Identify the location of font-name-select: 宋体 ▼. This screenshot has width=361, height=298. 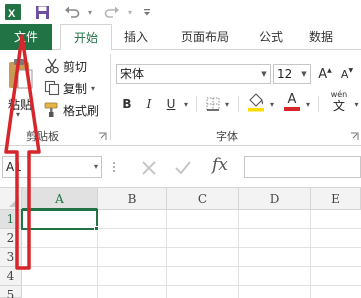
(193, 74).